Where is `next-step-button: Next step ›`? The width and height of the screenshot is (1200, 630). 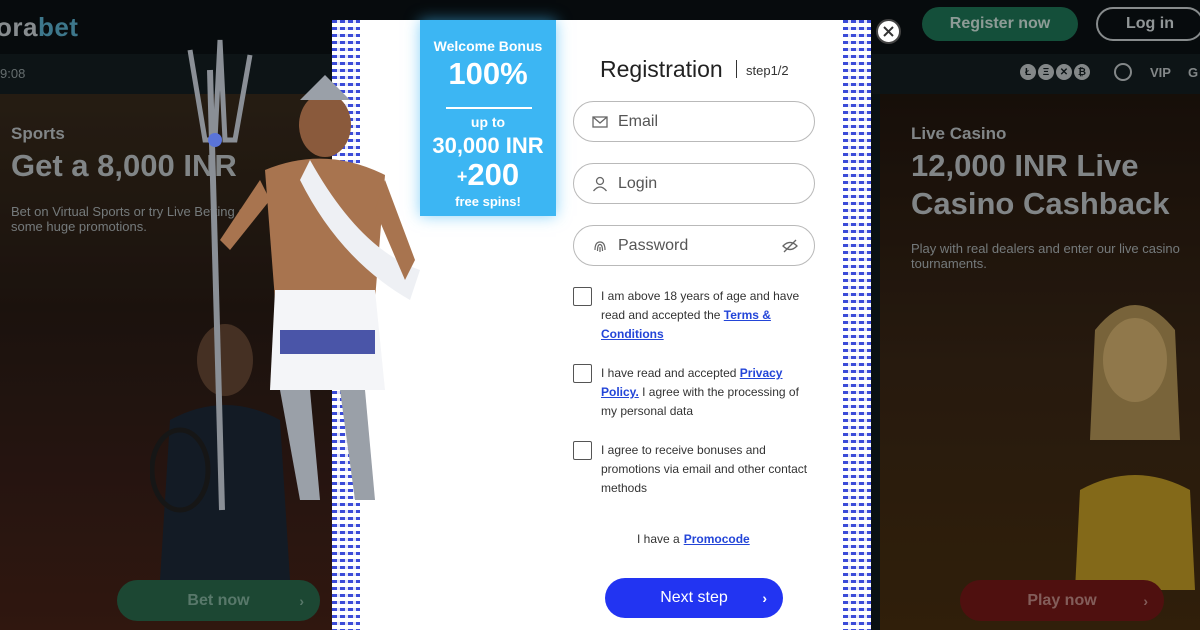
next-step-button: Next step › is located at coordinates (694, 598).